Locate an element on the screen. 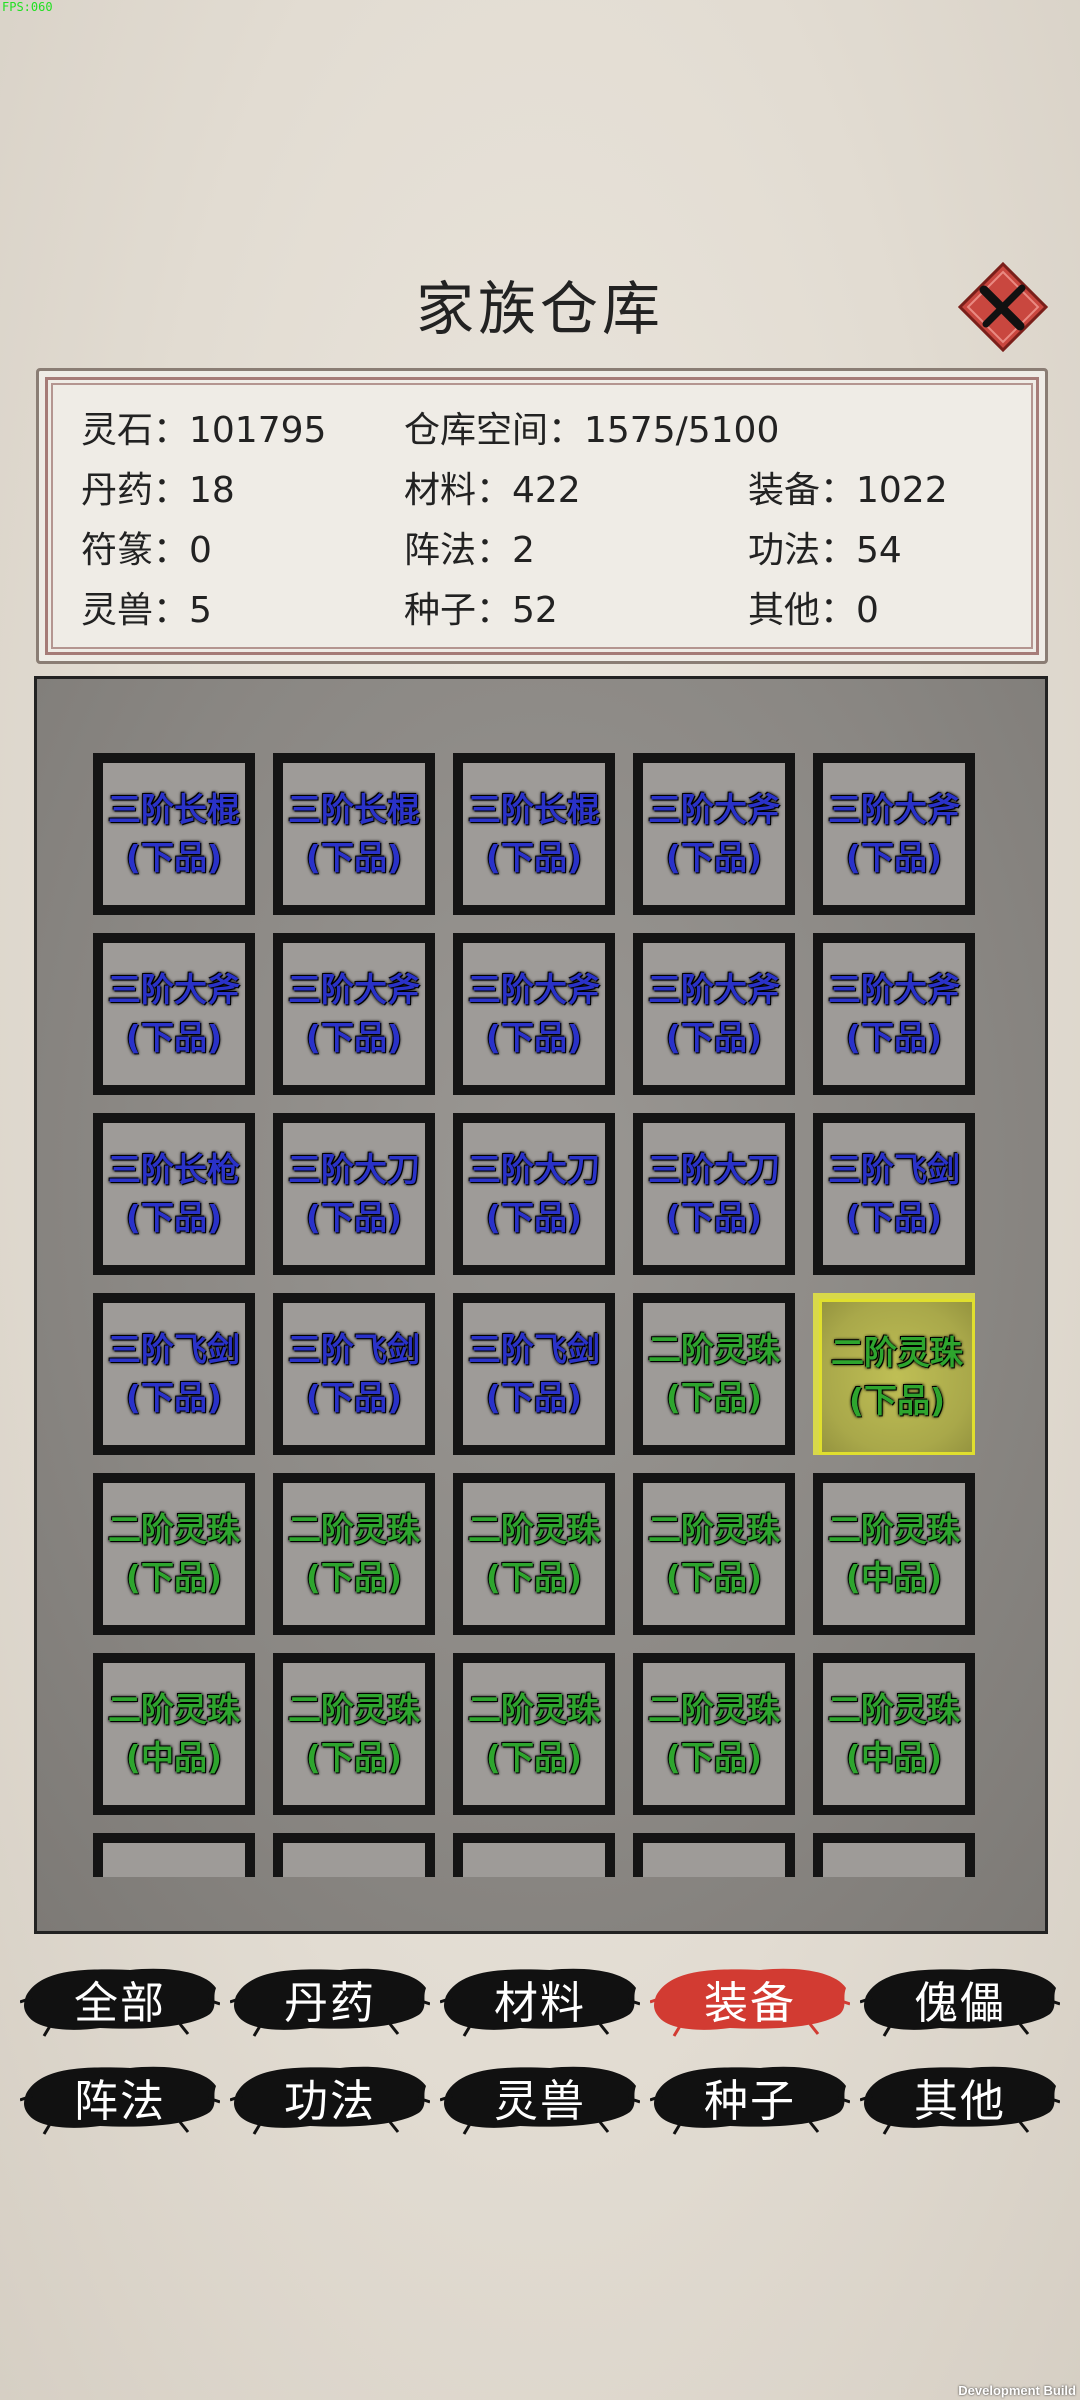 This screenshot has width=1080, height=2400. tab-8: 灵兽 is located at coordinates (540, 2097).